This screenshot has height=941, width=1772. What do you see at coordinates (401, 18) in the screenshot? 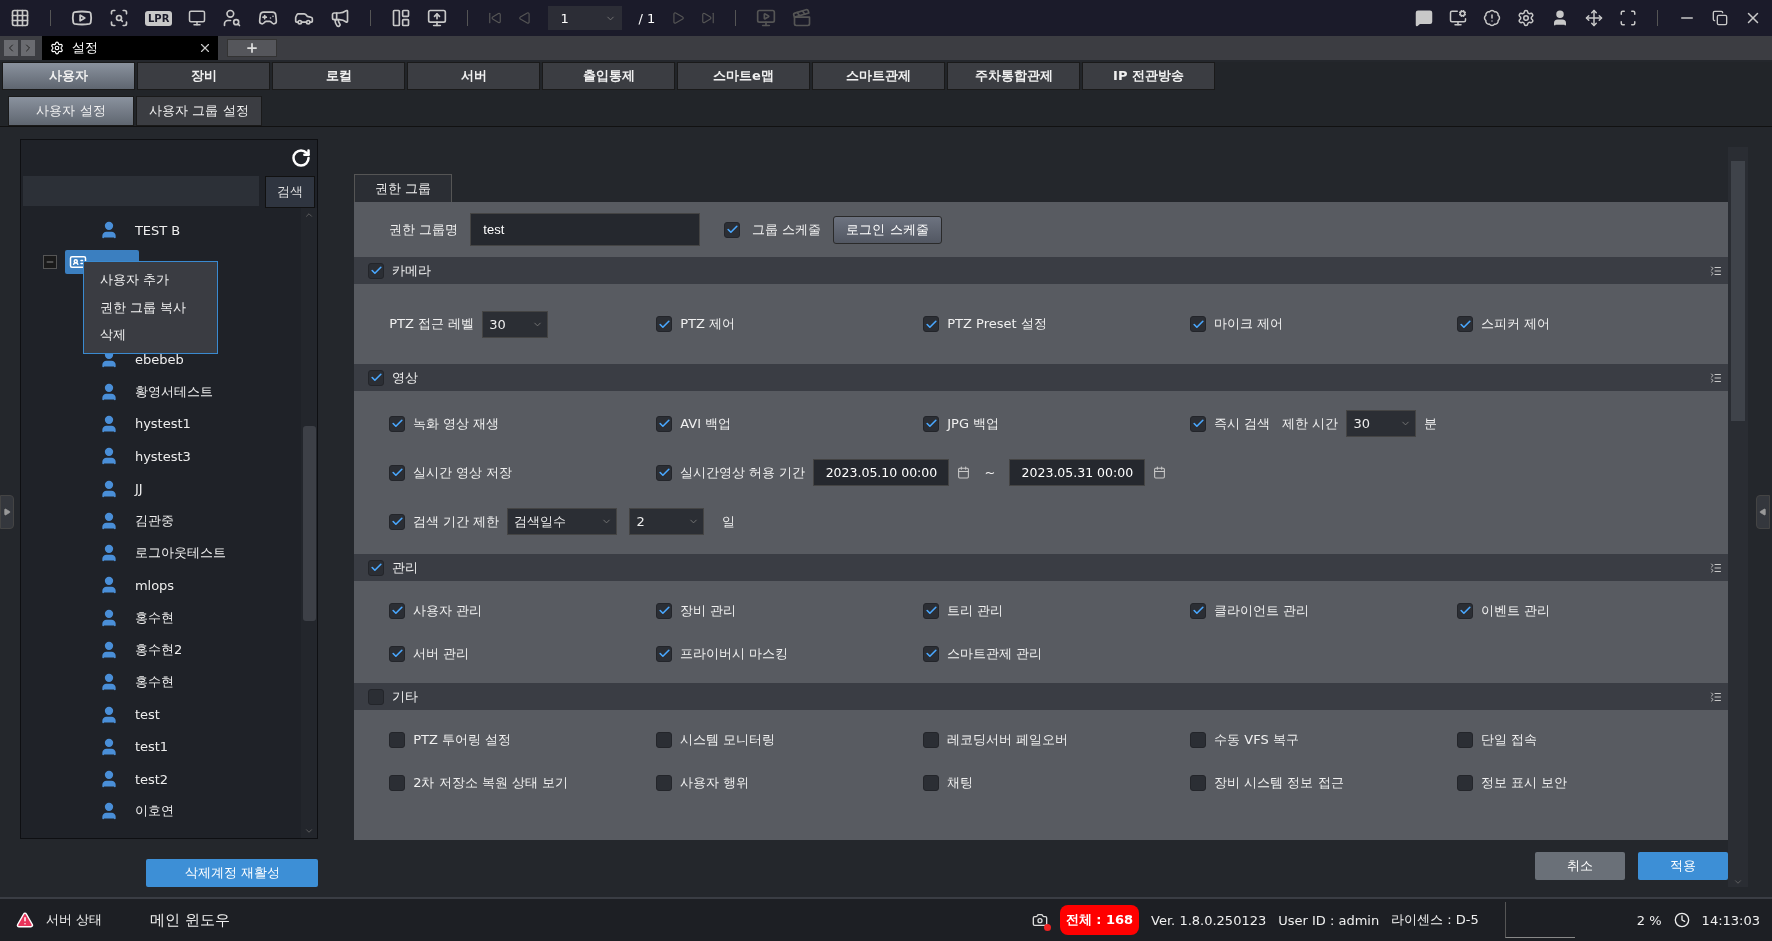
I see `layout-icon` at bounding box center [401, 18].